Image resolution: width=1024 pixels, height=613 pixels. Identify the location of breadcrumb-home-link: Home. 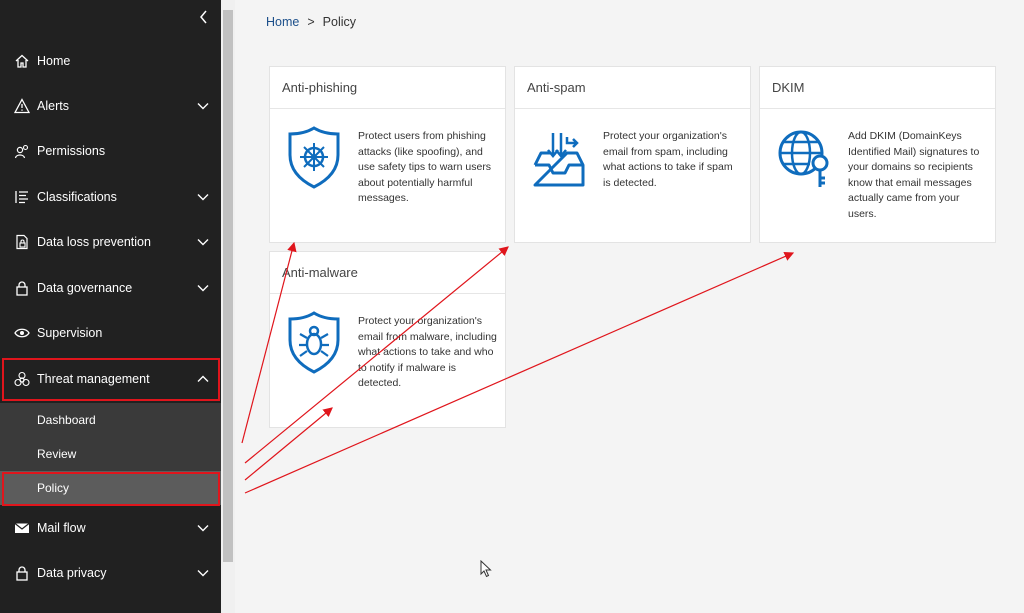
(282, 22).